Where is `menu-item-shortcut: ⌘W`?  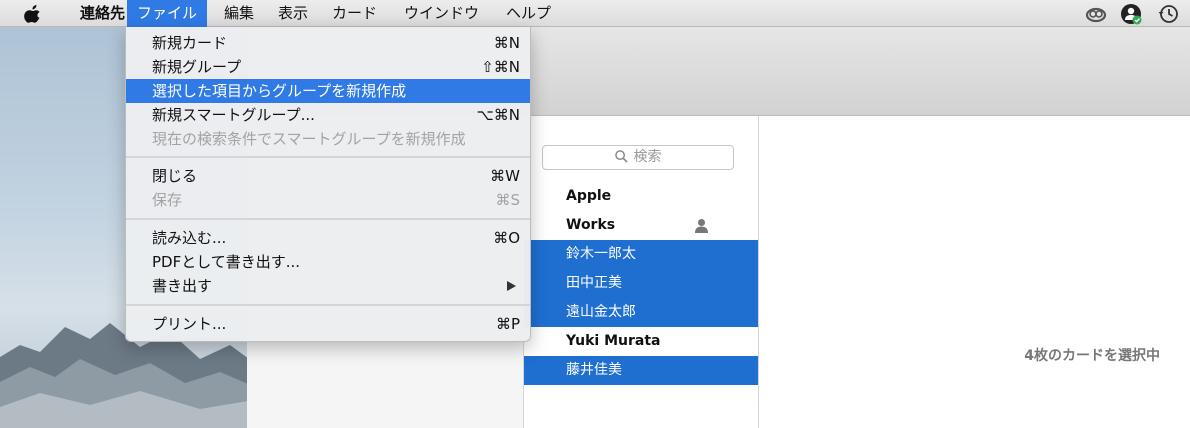
menu-item-shortcut: ⌘W is located at coordinates (505, 176).